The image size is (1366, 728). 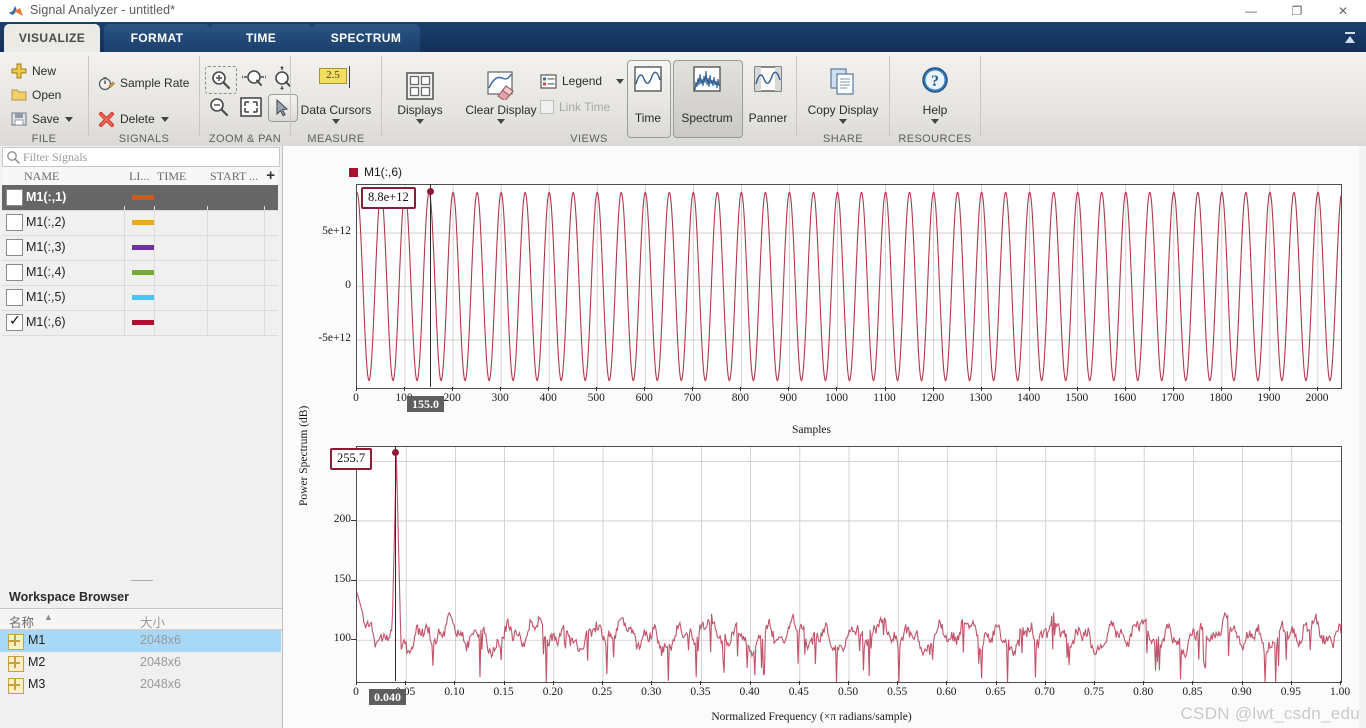 I want to click on fit-to-view-button, so click(x=251, y=107).